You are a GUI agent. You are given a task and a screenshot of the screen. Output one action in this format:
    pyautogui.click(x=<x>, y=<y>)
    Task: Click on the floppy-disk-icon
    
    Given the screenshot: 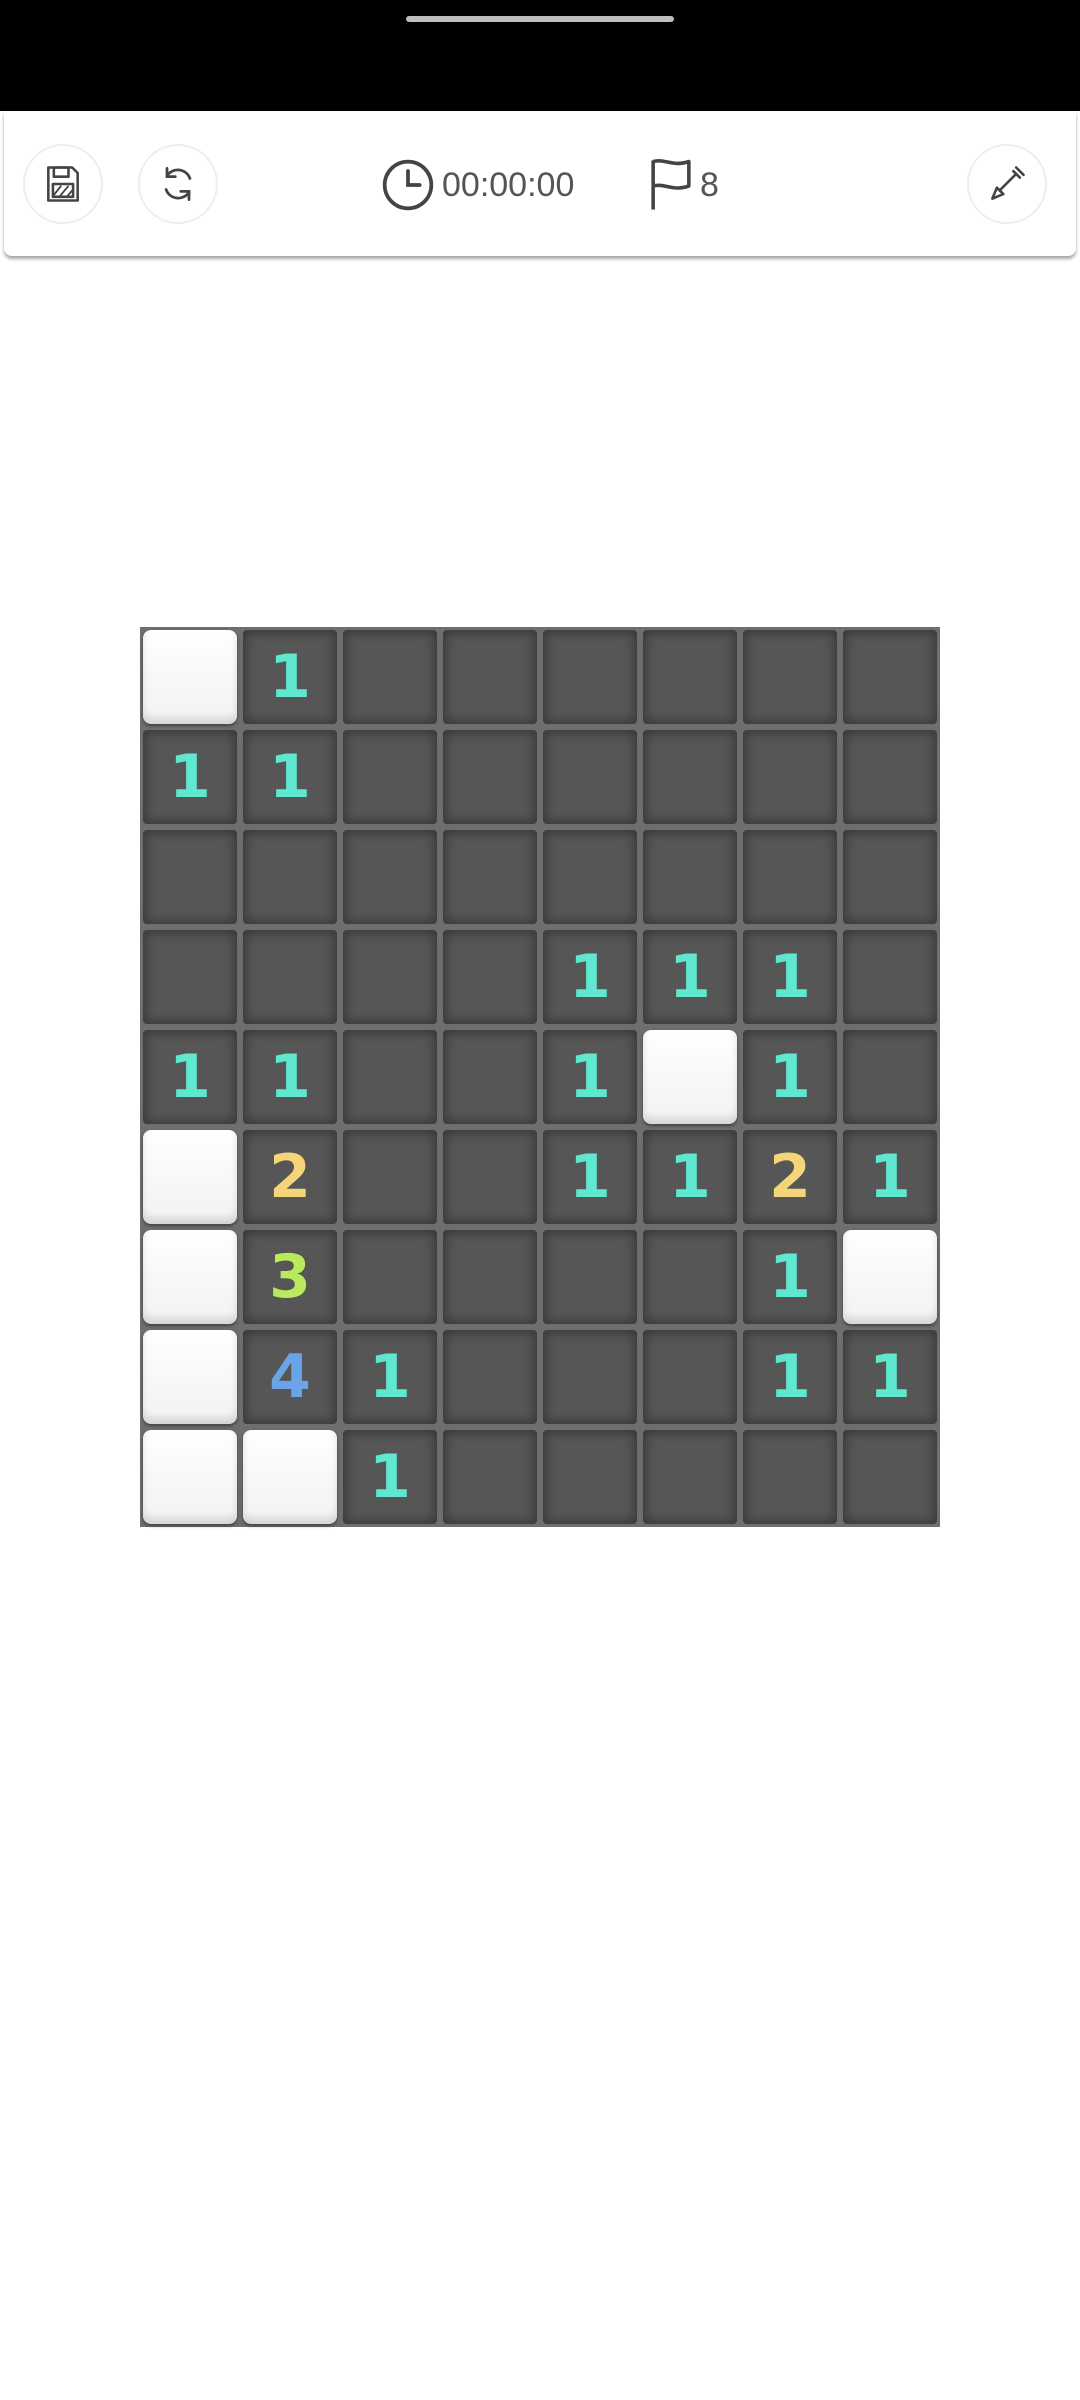 What is the action you would take?
    pyautogui.click(x=63, y=184)
    